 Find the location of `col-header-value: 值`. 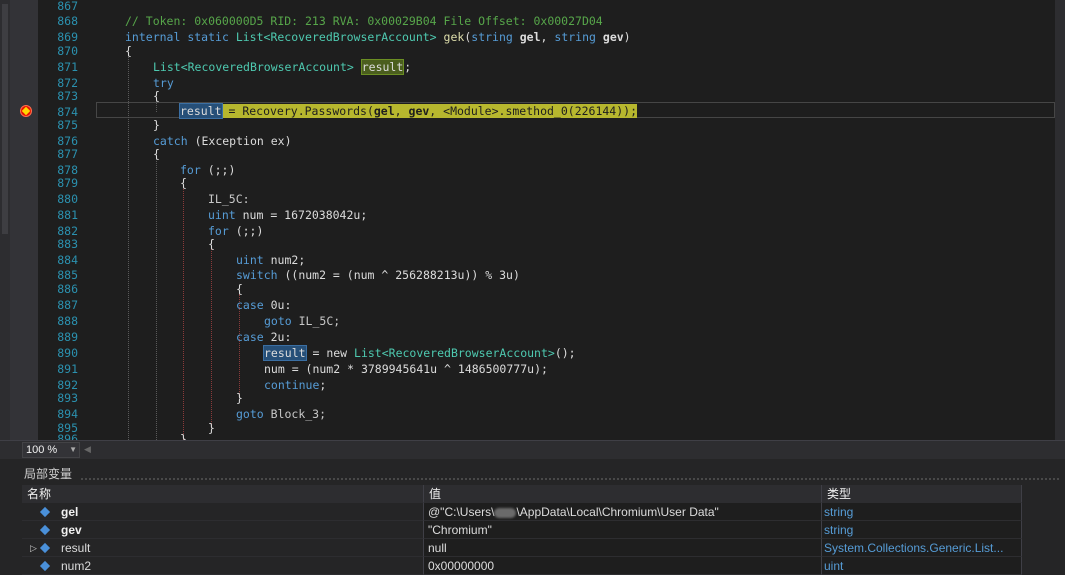

col-header-value: 值 is located at coordinates (623, 494).